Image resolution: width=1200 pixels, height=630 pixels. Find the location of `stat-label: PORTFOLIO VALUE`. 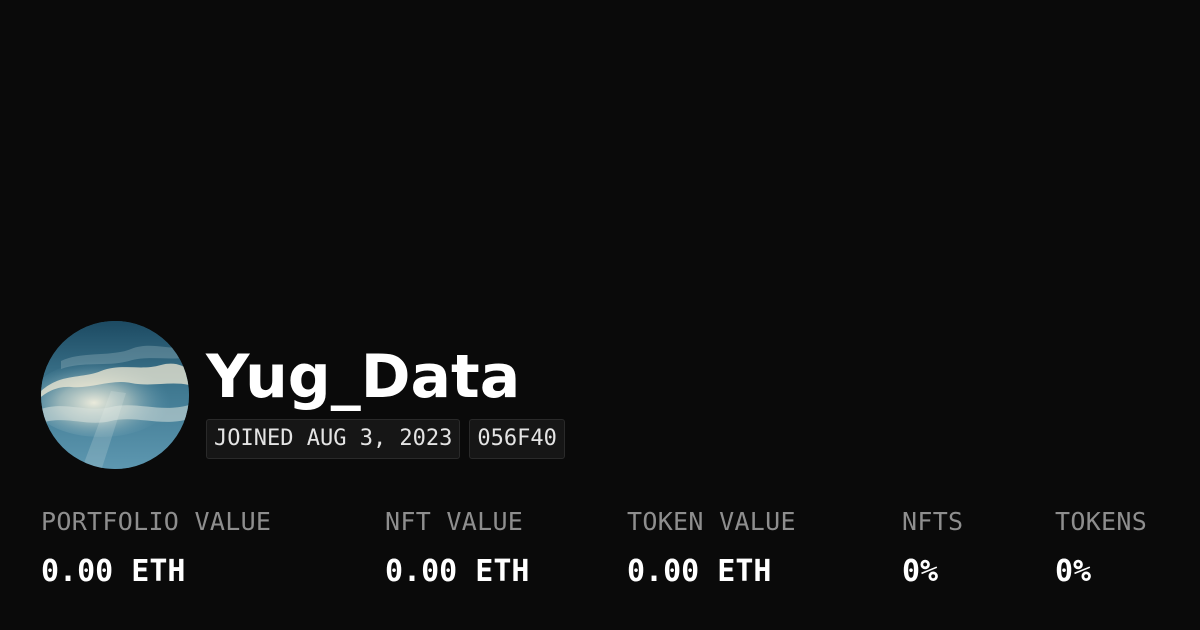

stat-label: PORTFOLIO VALUE is located at coordinates (156, 521).